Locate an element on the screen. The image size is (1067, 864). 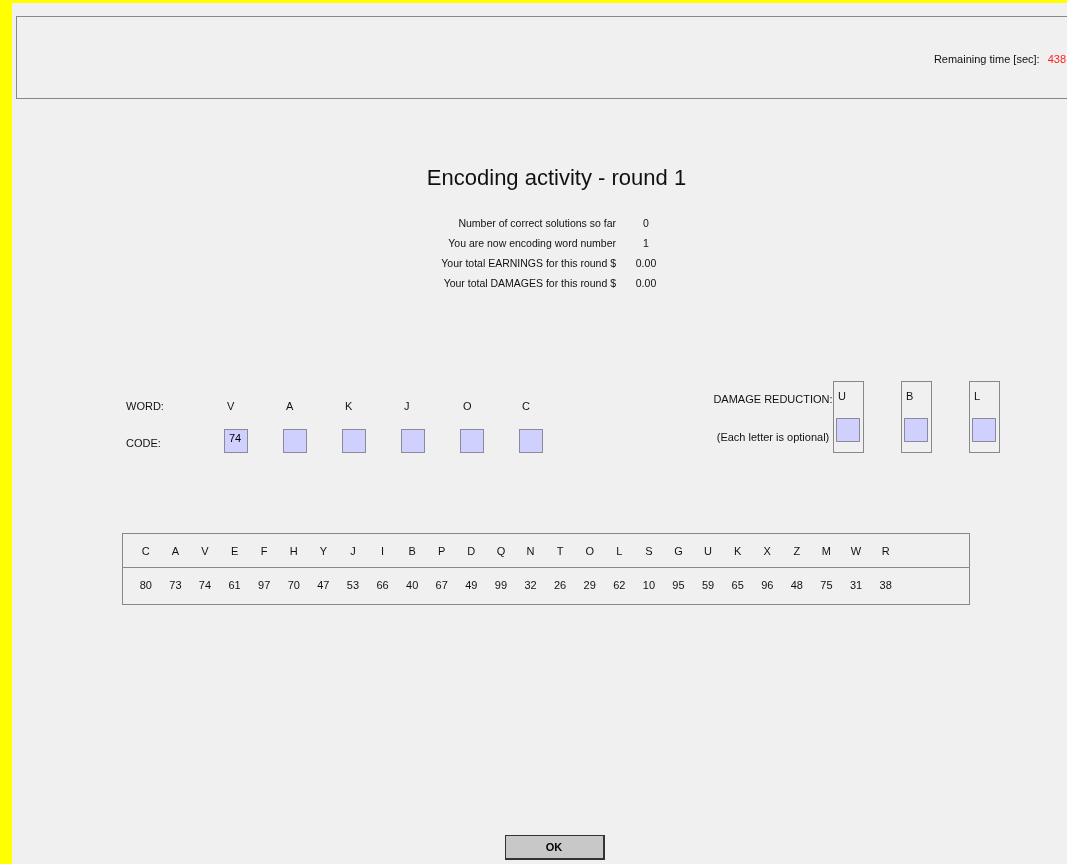
key-code: 62 is located at coordinates (619, 585).